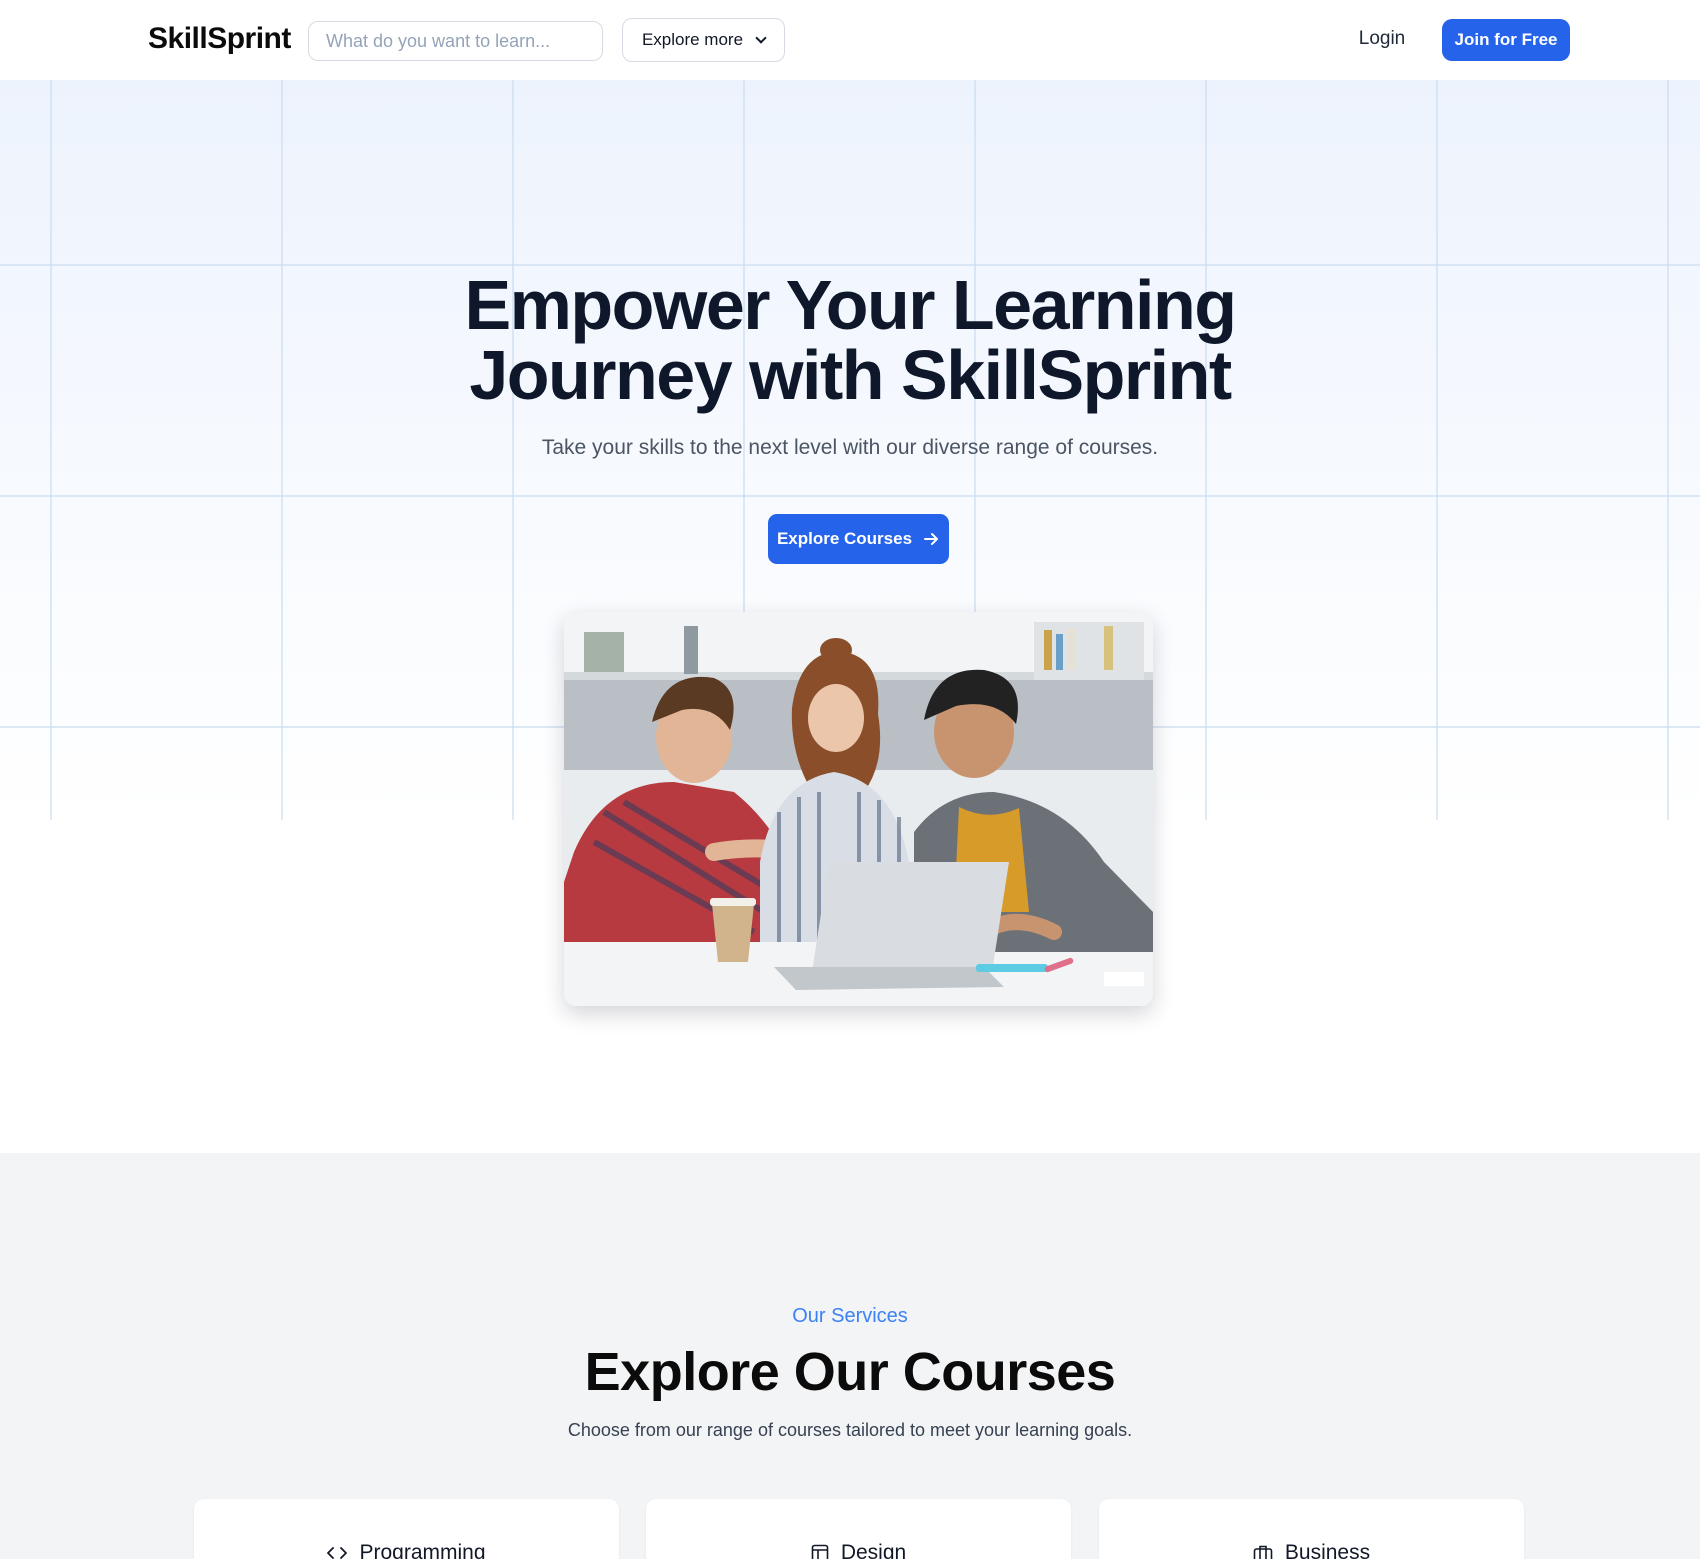  I want to click on explore-courses-label: Explore Courses, so click(844, 538).